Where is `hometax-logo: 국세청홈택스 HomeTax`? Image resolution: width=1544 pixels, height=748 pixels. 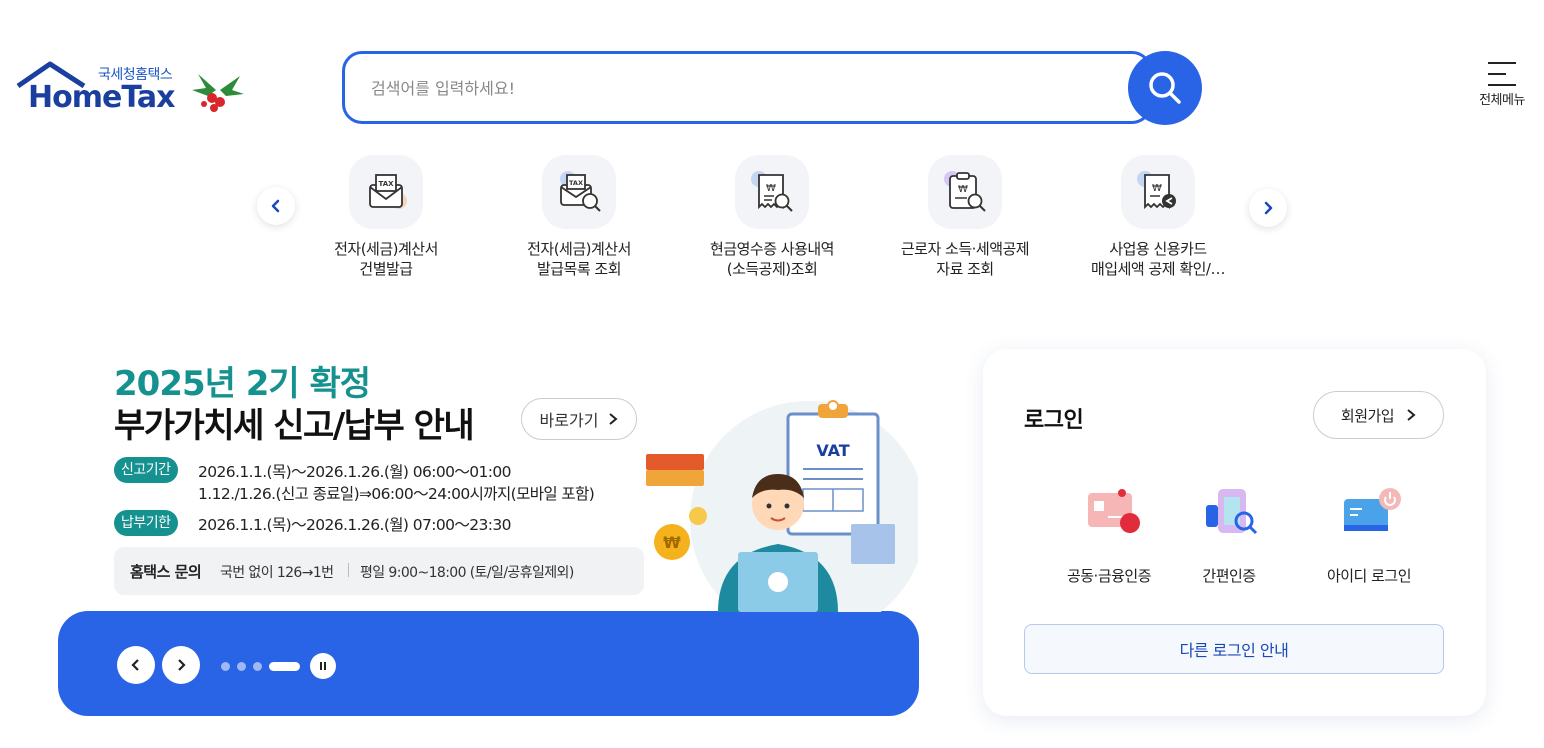
hometax-logo: 국세청홈택스 HomeTax is located at coordinates (134, 92).